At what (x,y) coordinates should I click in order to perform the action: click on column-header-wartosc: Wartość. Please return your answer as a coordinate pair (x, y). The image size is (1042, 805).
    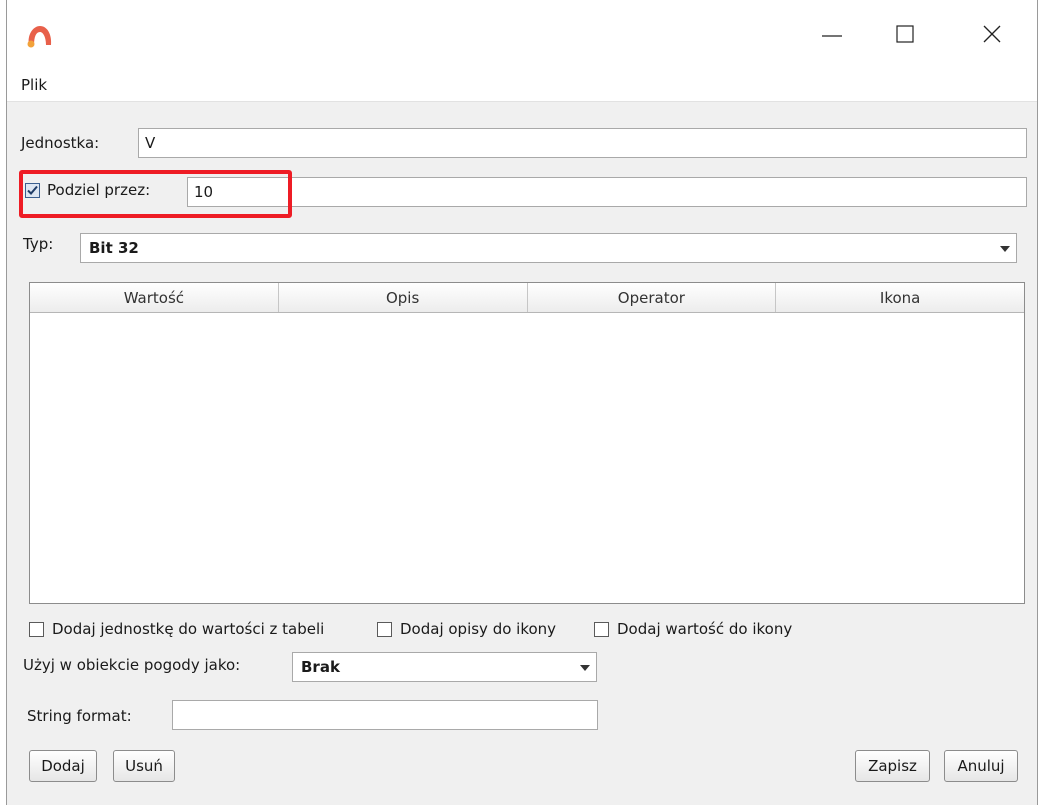
    Looking at the image, I should click on (154, 297).